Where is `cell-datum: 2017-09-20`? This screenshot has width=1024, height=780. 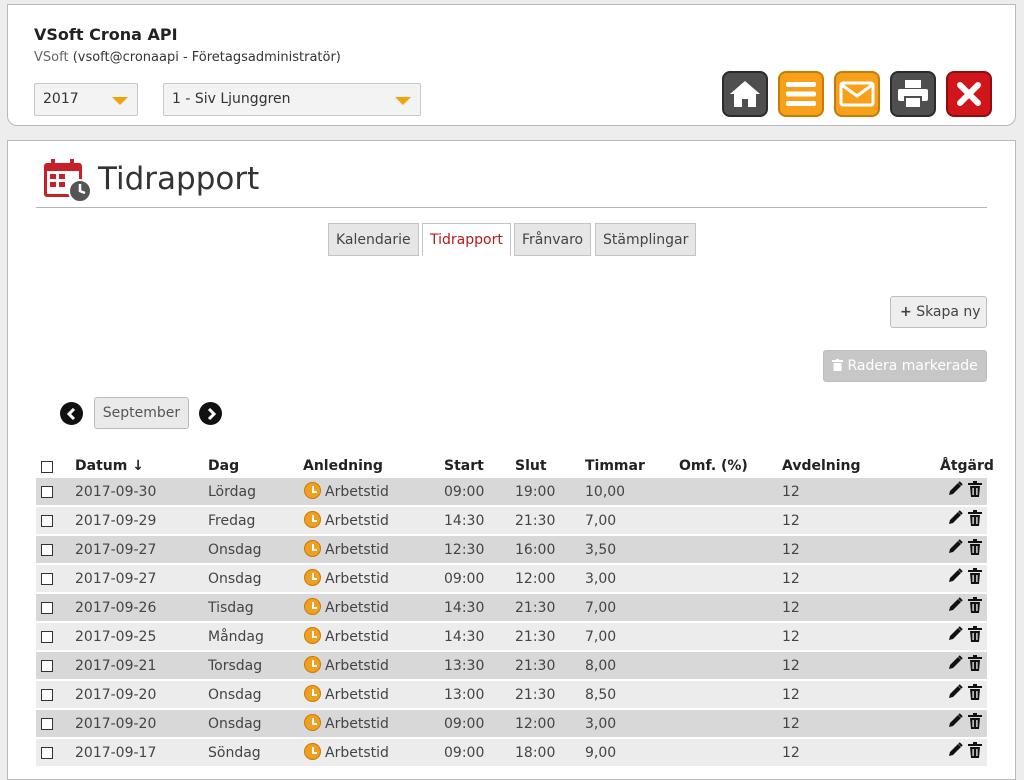 cell-datum: 2017-09-20 is located at coordinates (116, 724).